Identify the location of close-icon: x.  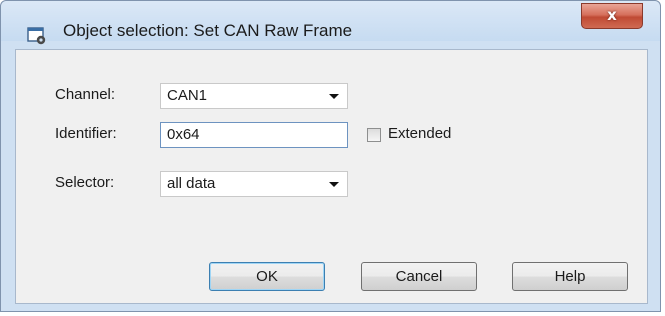
(612, 15).